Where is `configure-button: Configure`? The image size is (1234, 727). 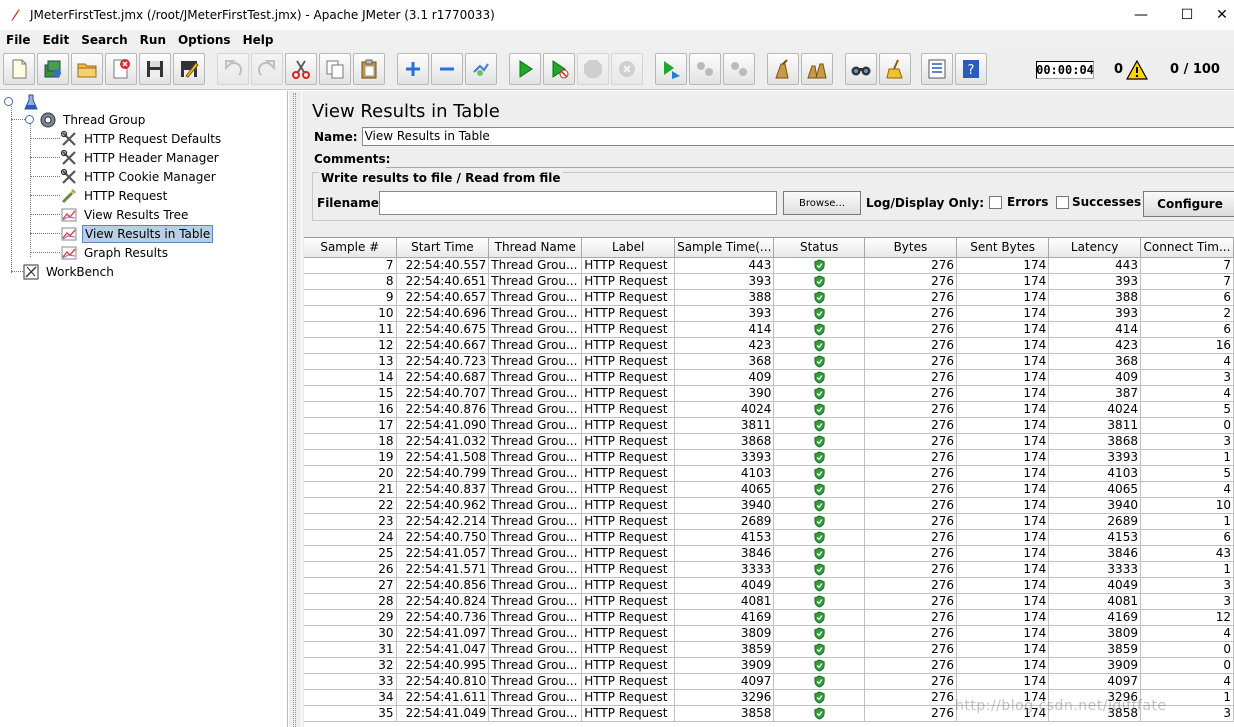
configure-button: Configure is located at coordinates (1188, 204).